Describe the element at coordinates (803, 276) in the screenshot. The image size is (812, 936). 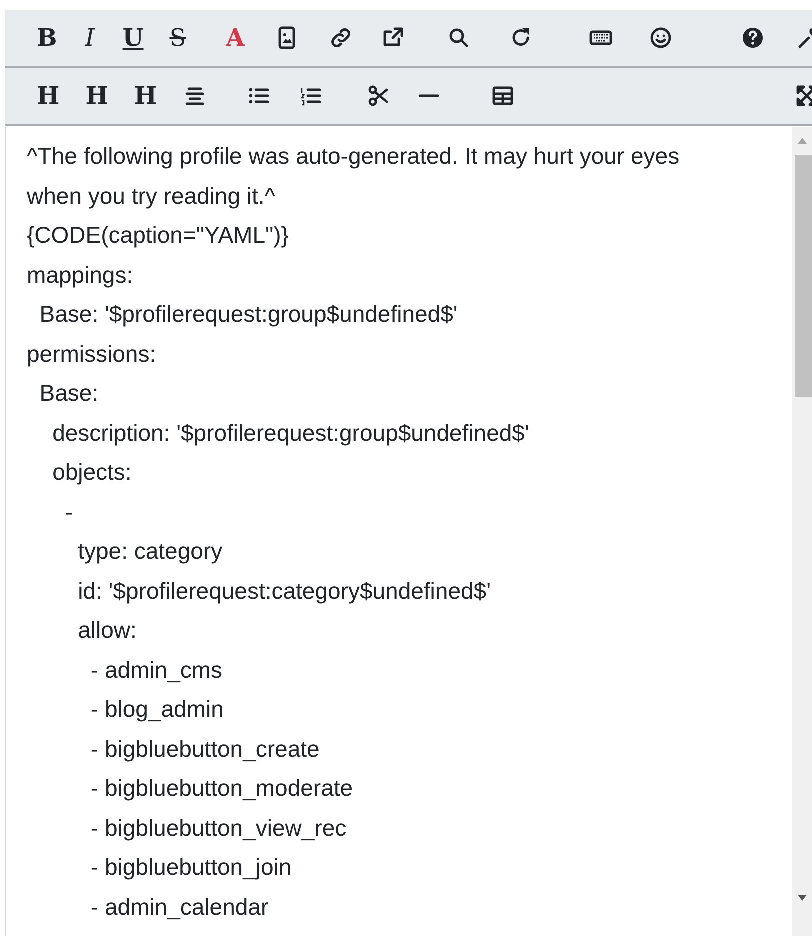
I see `scrollbar-thumb` at that location.